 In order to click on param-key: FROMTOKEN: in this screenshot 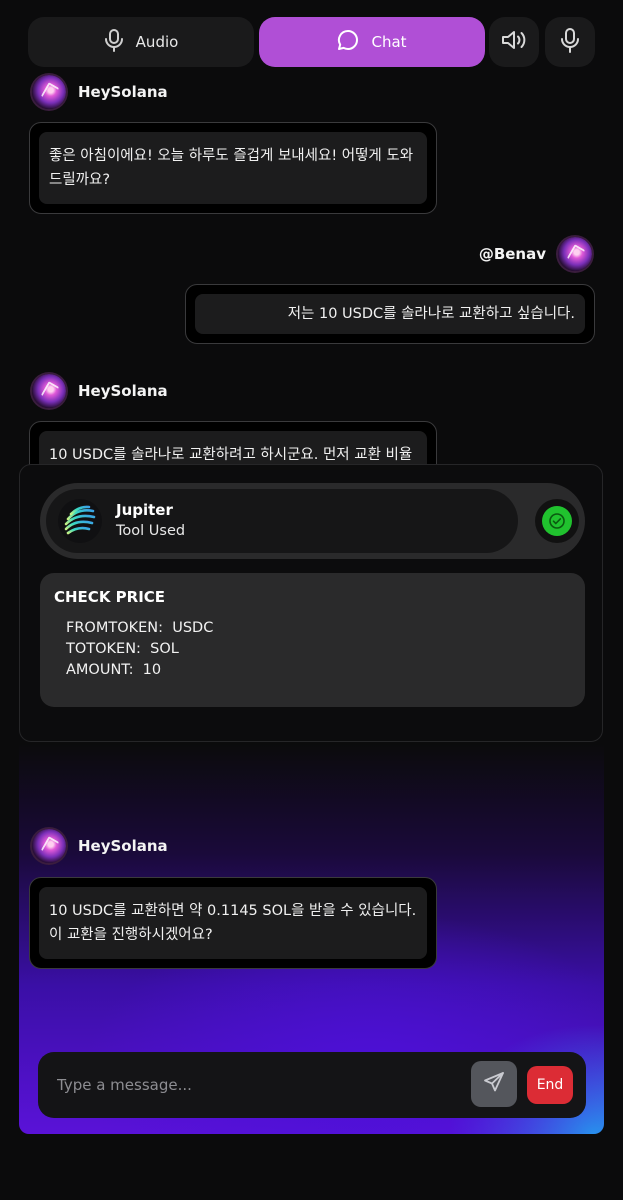, I will do `click(115, 628)`.